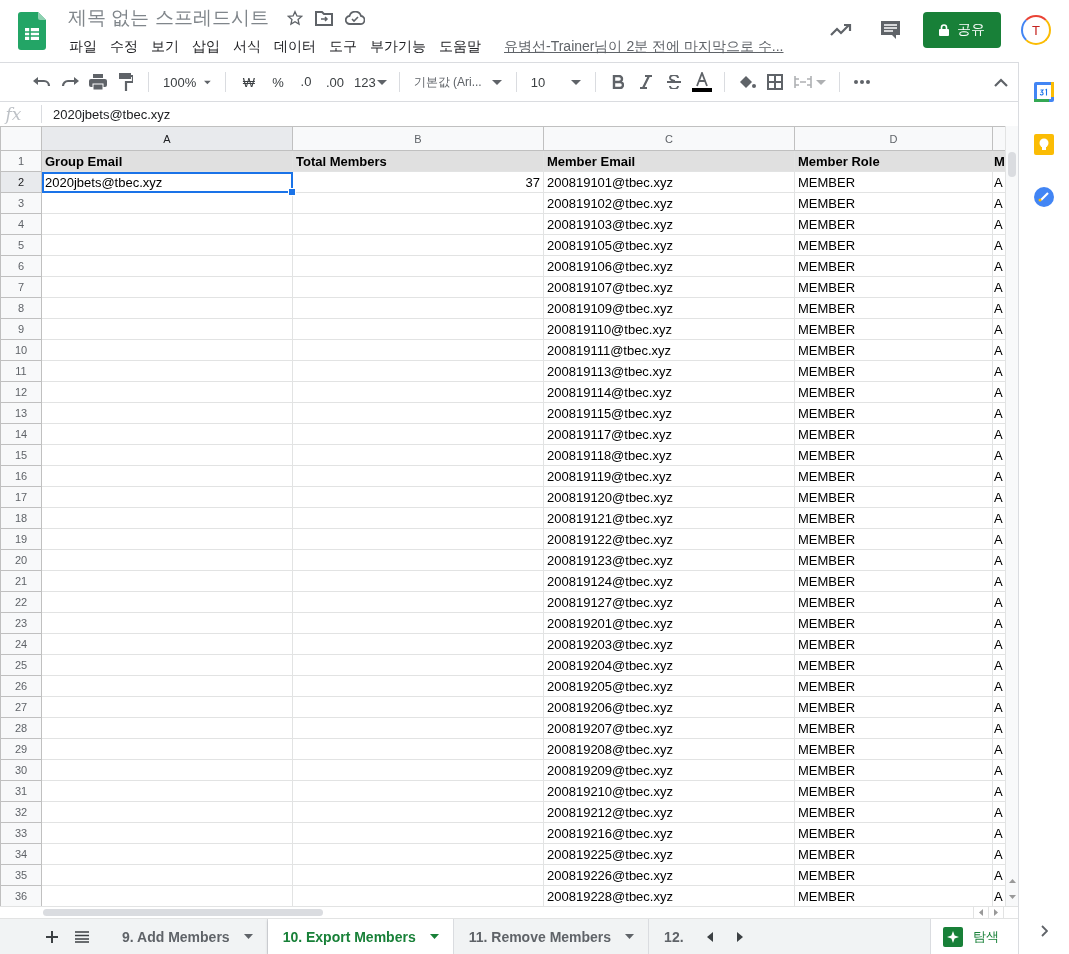  Describe the element at coordinates (953, 936) in the screenshot. I see `explore-icon` at that location.